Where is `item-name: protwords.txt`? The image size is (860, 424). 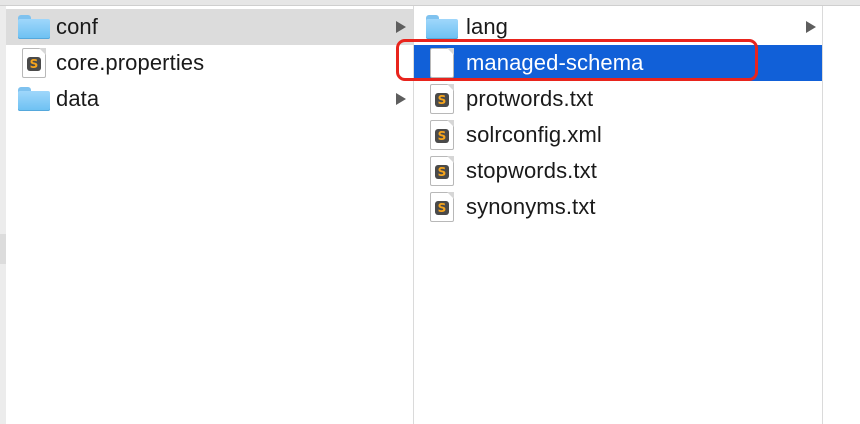
item-name: protwords.txt is located at coordinates (530, 98).